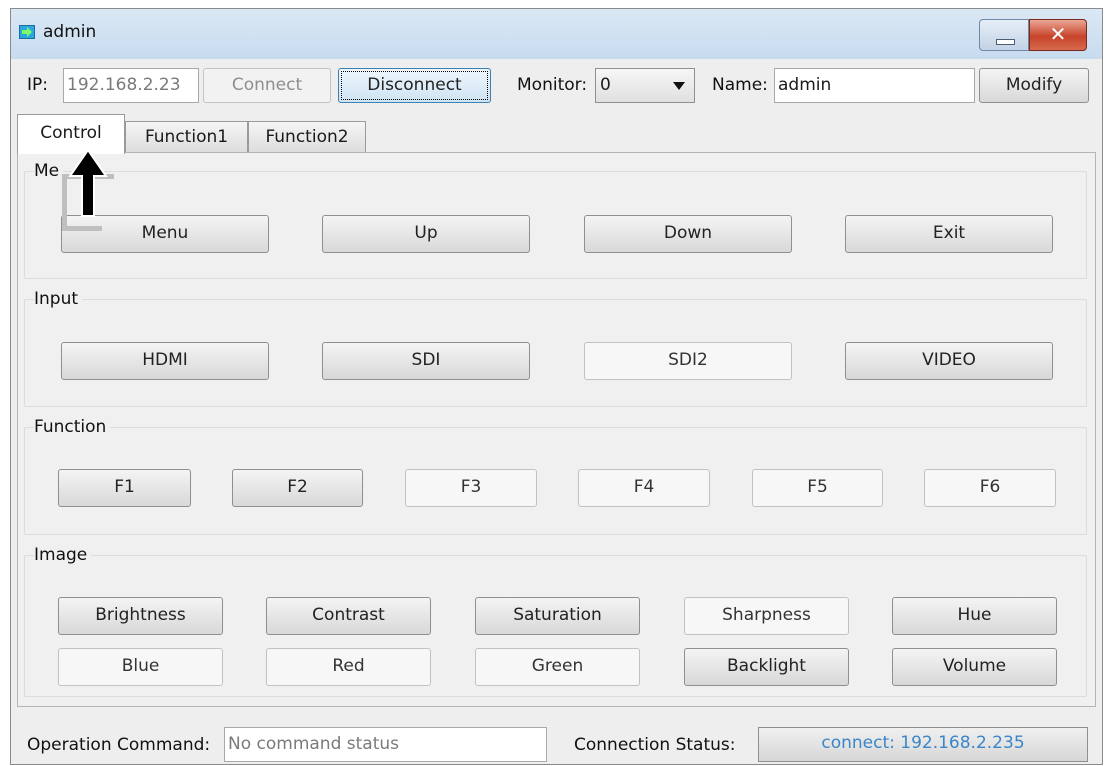 Image resolution: width=1105 pixels, height=766 pixels. What do you see at coordinates (63, 555) in the screenshot?
I see `image-group-label: Image` at bounding box center [63, 555].